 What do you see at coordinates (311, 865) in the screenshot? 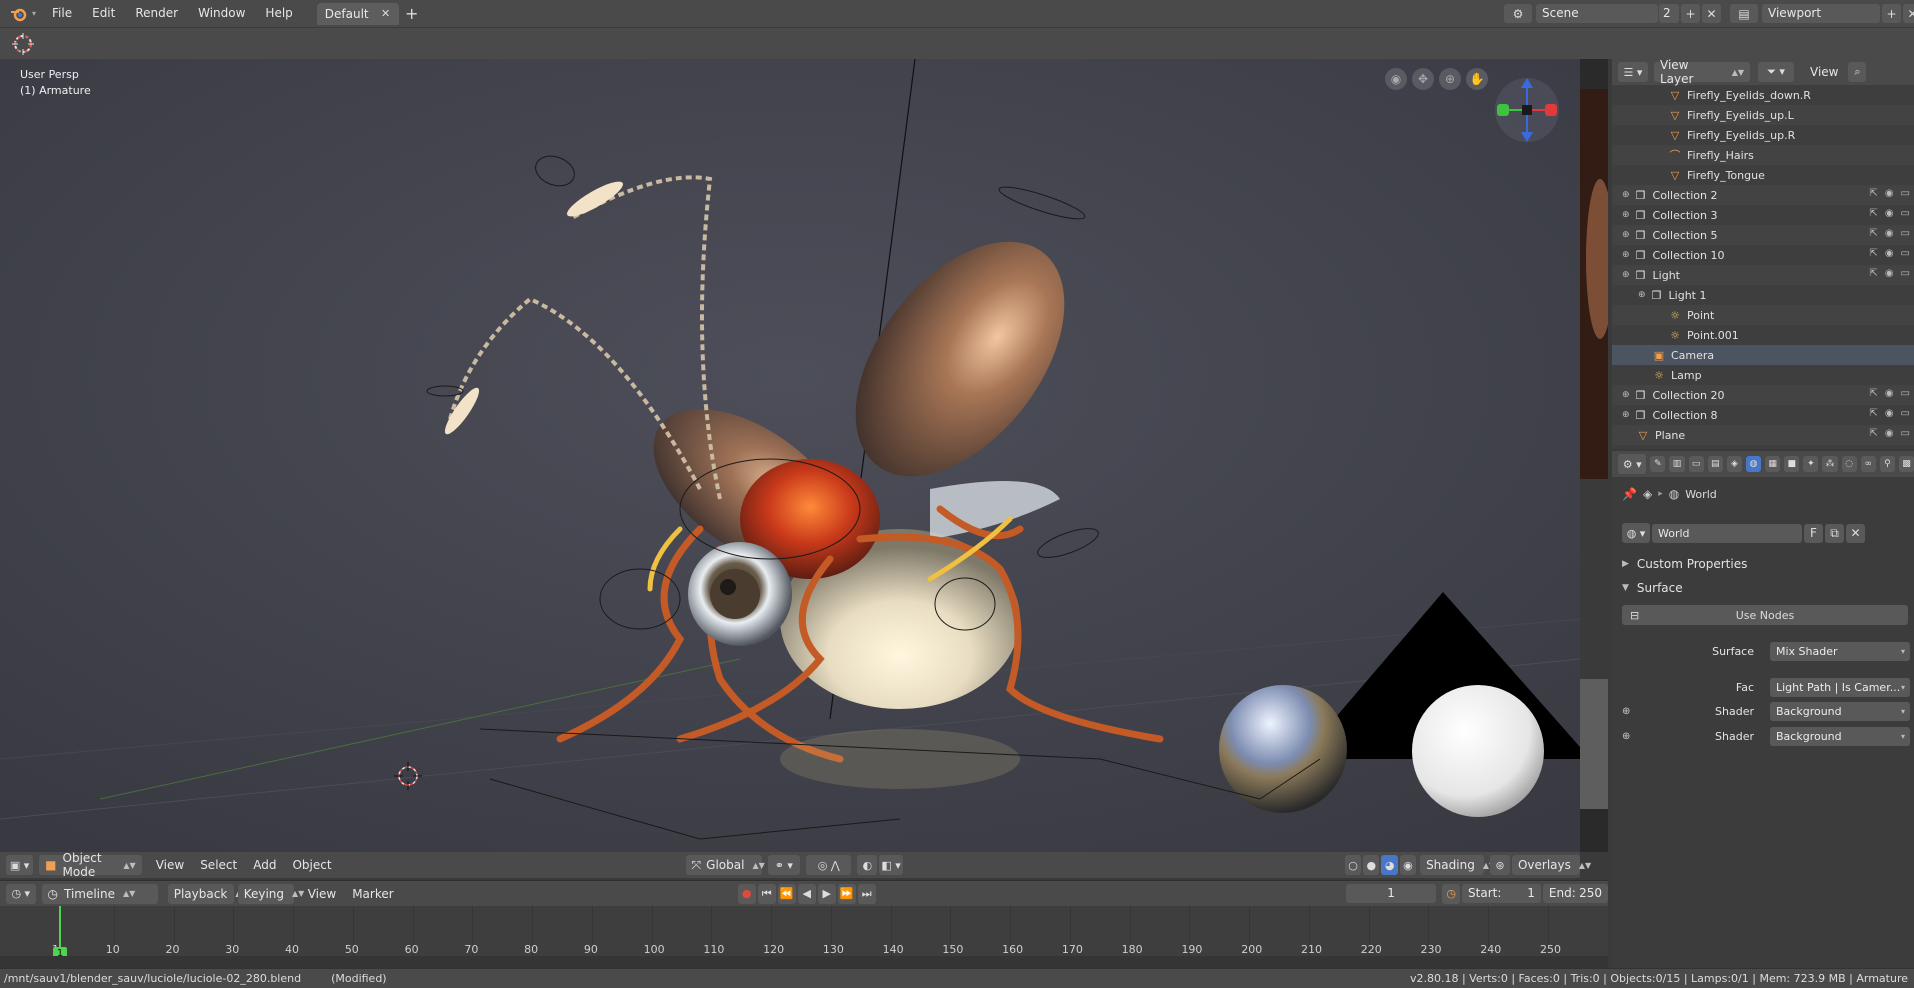
I see `vp-menu-object: Object` at bounding box center [311, 865].